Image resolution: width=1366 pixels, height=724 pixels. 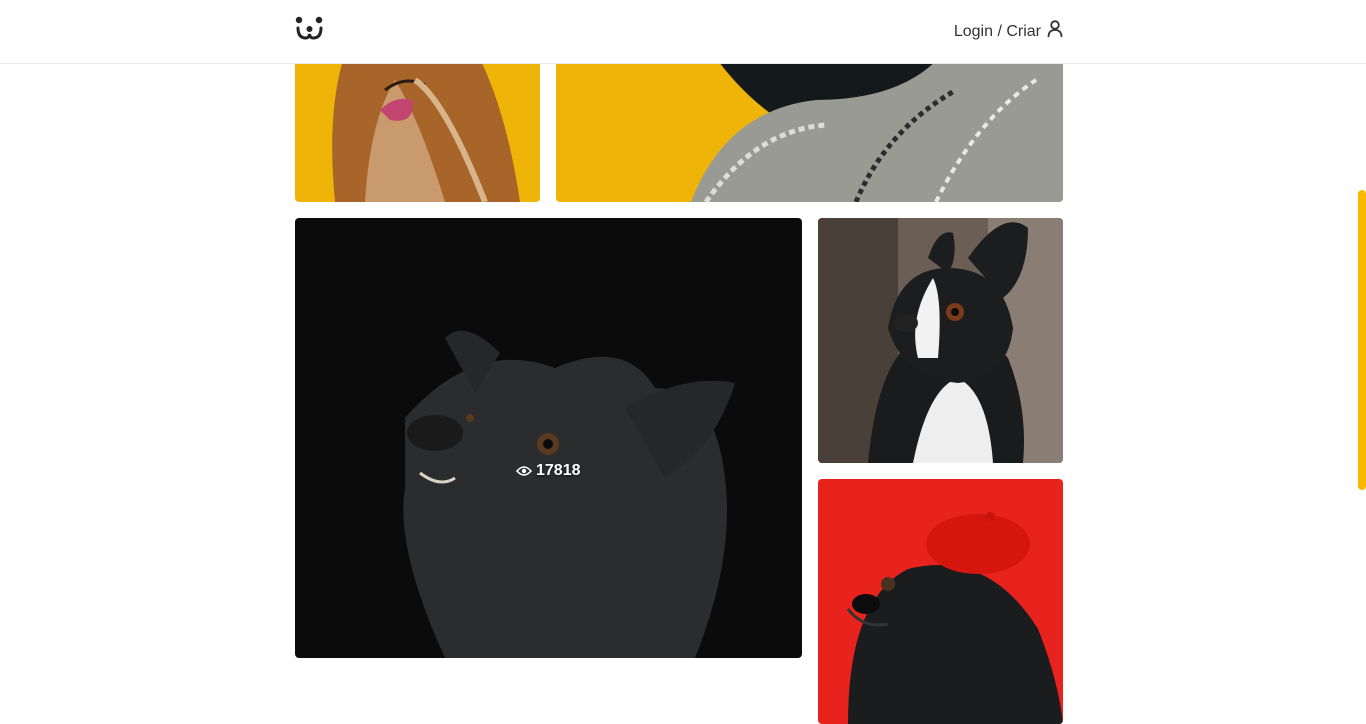 What do you see at coordinates (524, 471) in the screenshot?
I see `eye-icon` at bounding box center [524, 471].